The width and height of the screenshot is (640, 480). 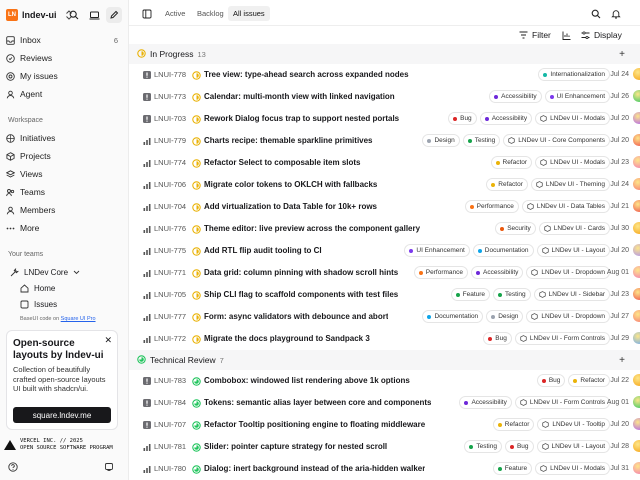 I want to click on tab-active: Active, so click(x=175, y=13).